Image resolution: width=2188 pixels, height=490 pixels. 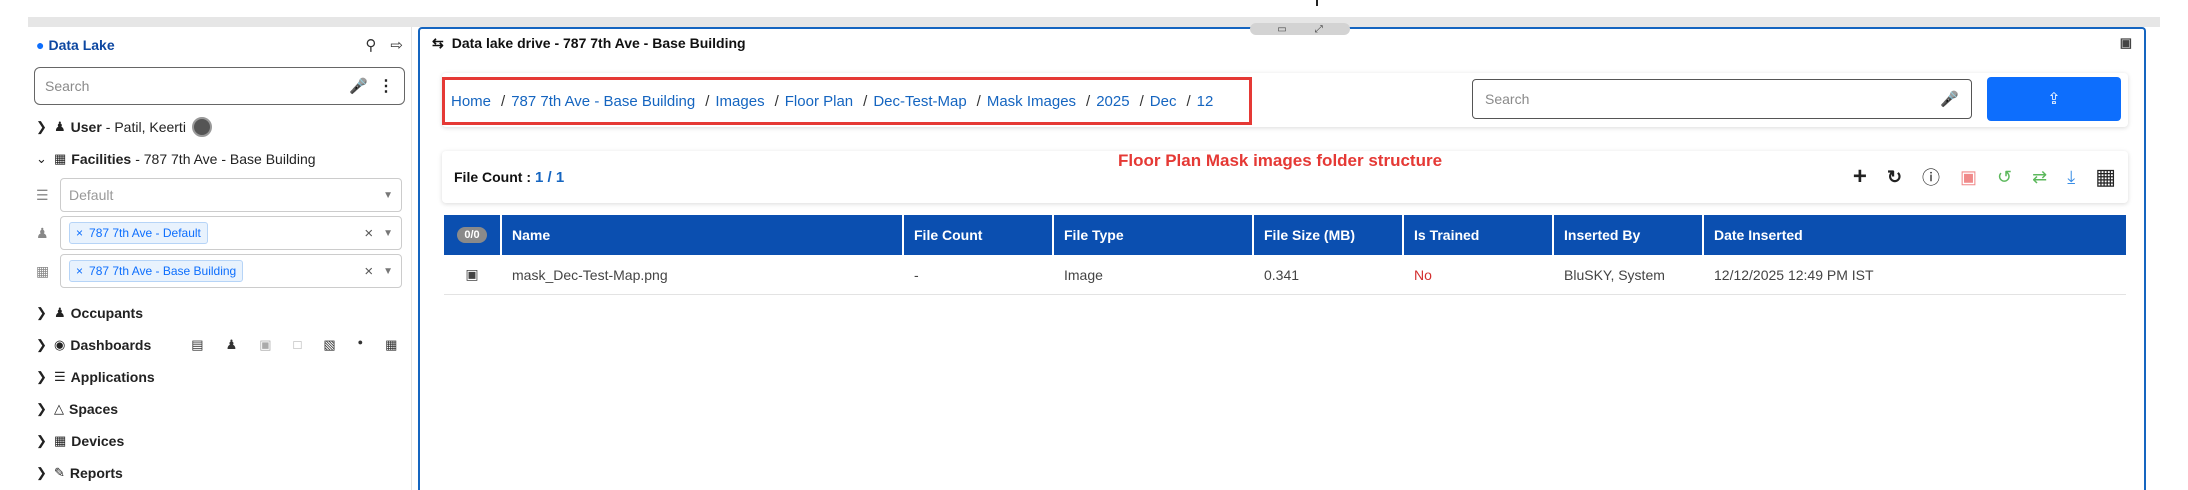 What do you see at coordinates (977, 235) in the screenshot?
I see `column-header-file-count: File Count` at bounding box center [977, 235].